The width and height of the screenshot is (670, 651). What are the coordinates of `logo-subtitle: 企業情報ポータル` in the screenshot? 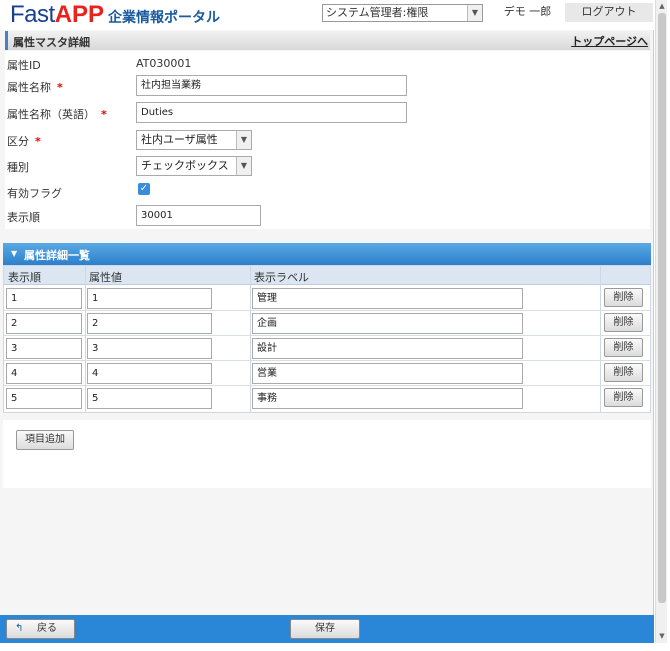 It's located at (164, 18).